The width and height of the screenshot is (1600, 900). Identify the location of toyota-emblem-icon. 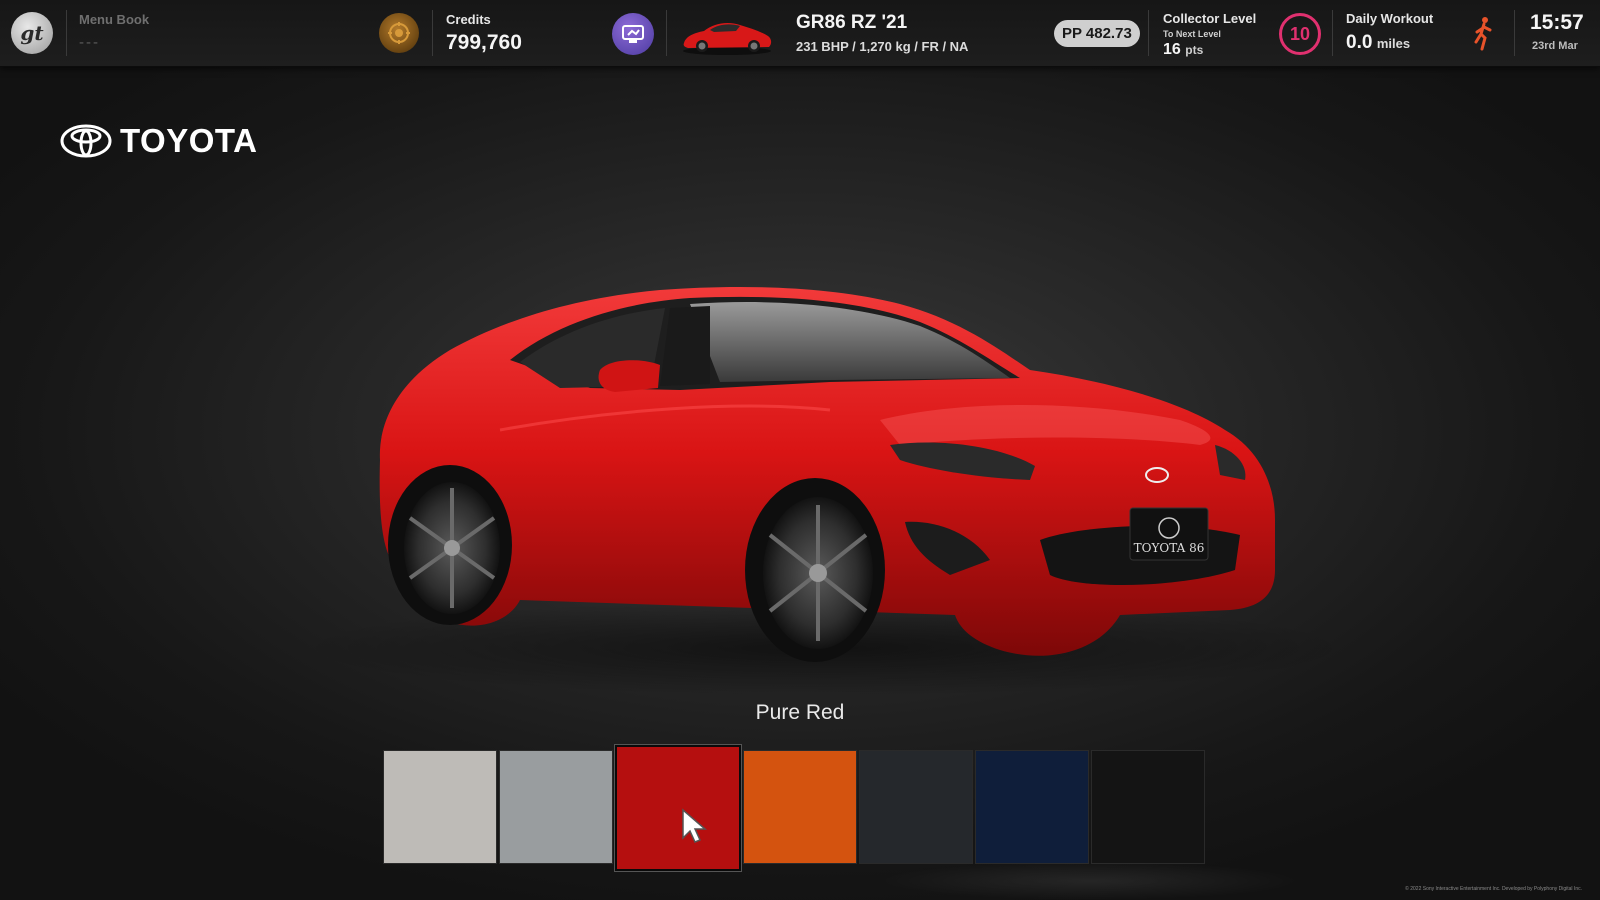
(86, 141).